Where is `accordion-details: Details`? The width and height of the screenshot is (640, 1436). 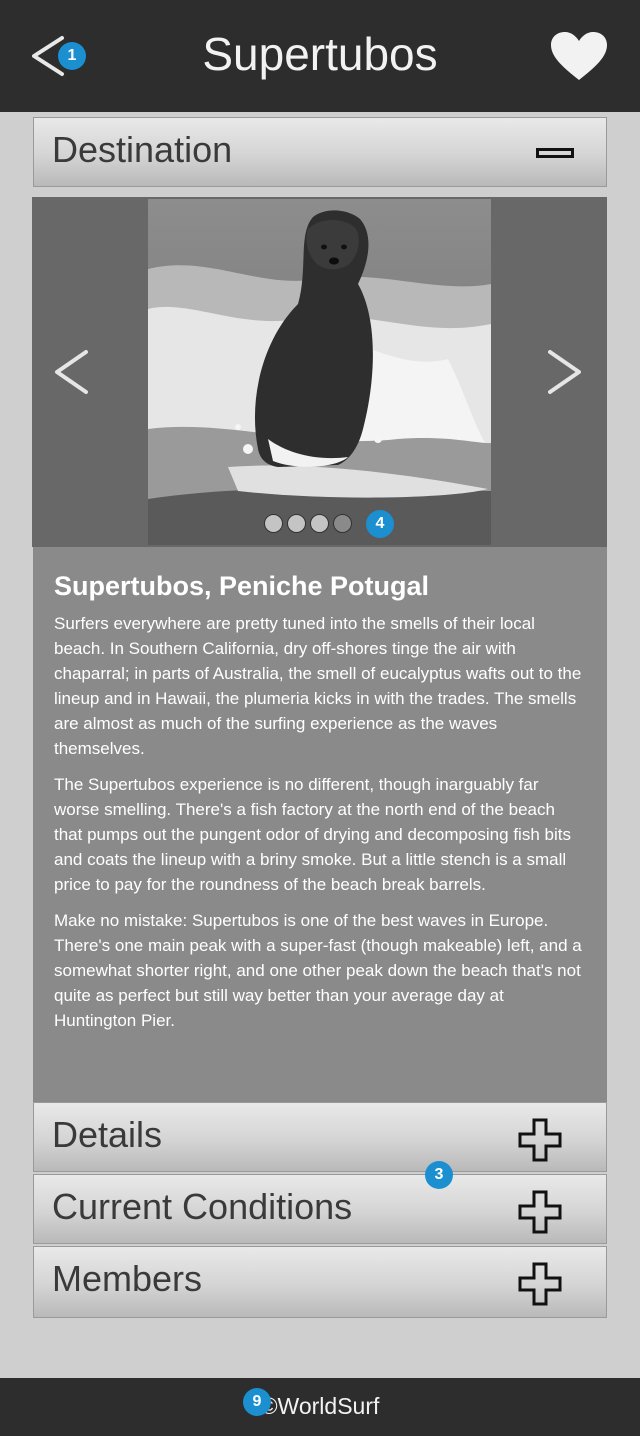 accordion-details: Details is located at coordinates (320, 1137).